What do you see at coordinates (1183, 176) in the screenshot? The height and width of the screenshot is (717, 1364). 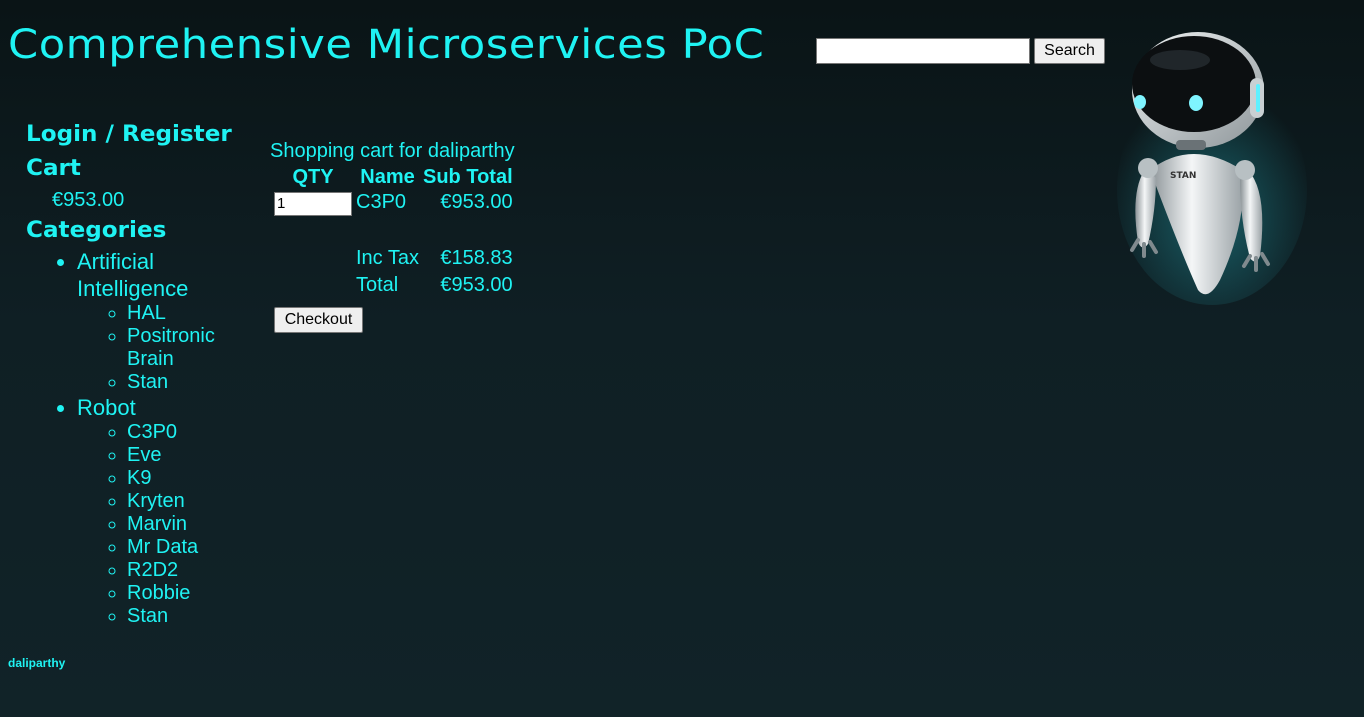 I see `mascot-label: STAN` at bounding box center [1183, 176].